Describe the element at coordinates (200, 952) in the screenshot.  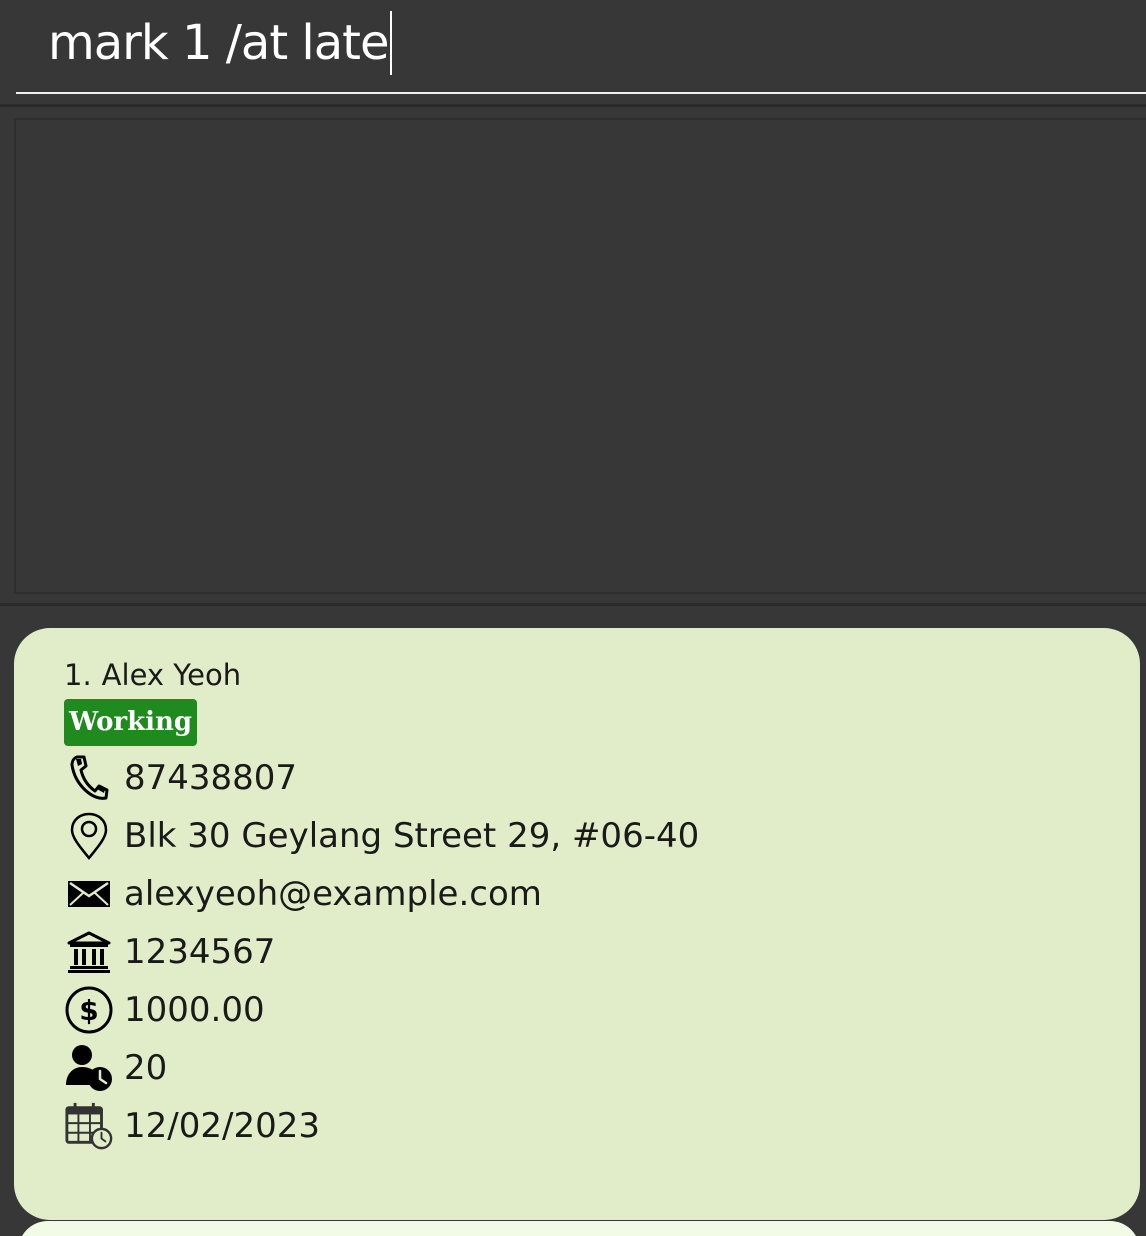
I see `bank-account-value: 1234567` at that location.